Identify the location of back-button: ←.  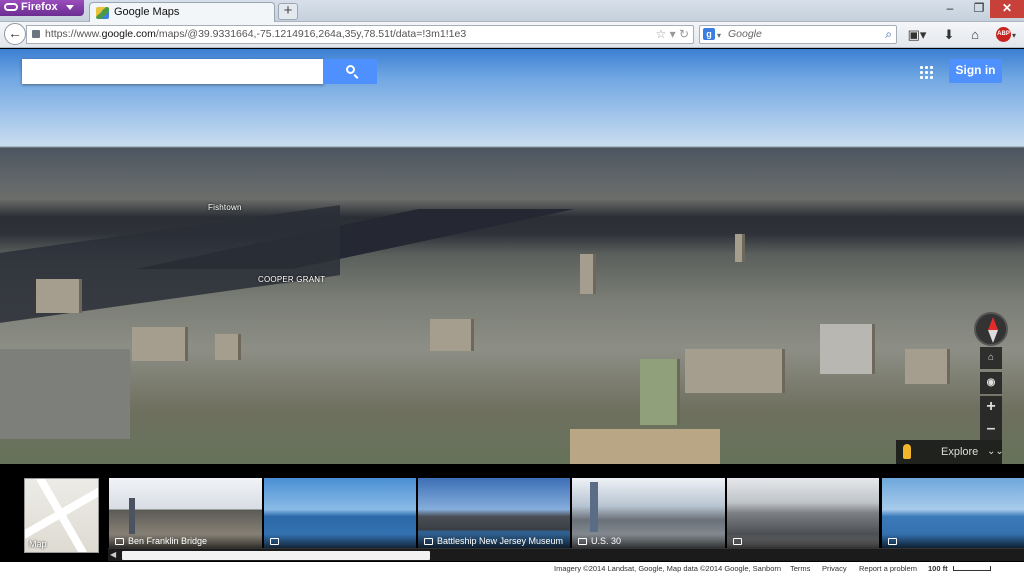
(15, 34).